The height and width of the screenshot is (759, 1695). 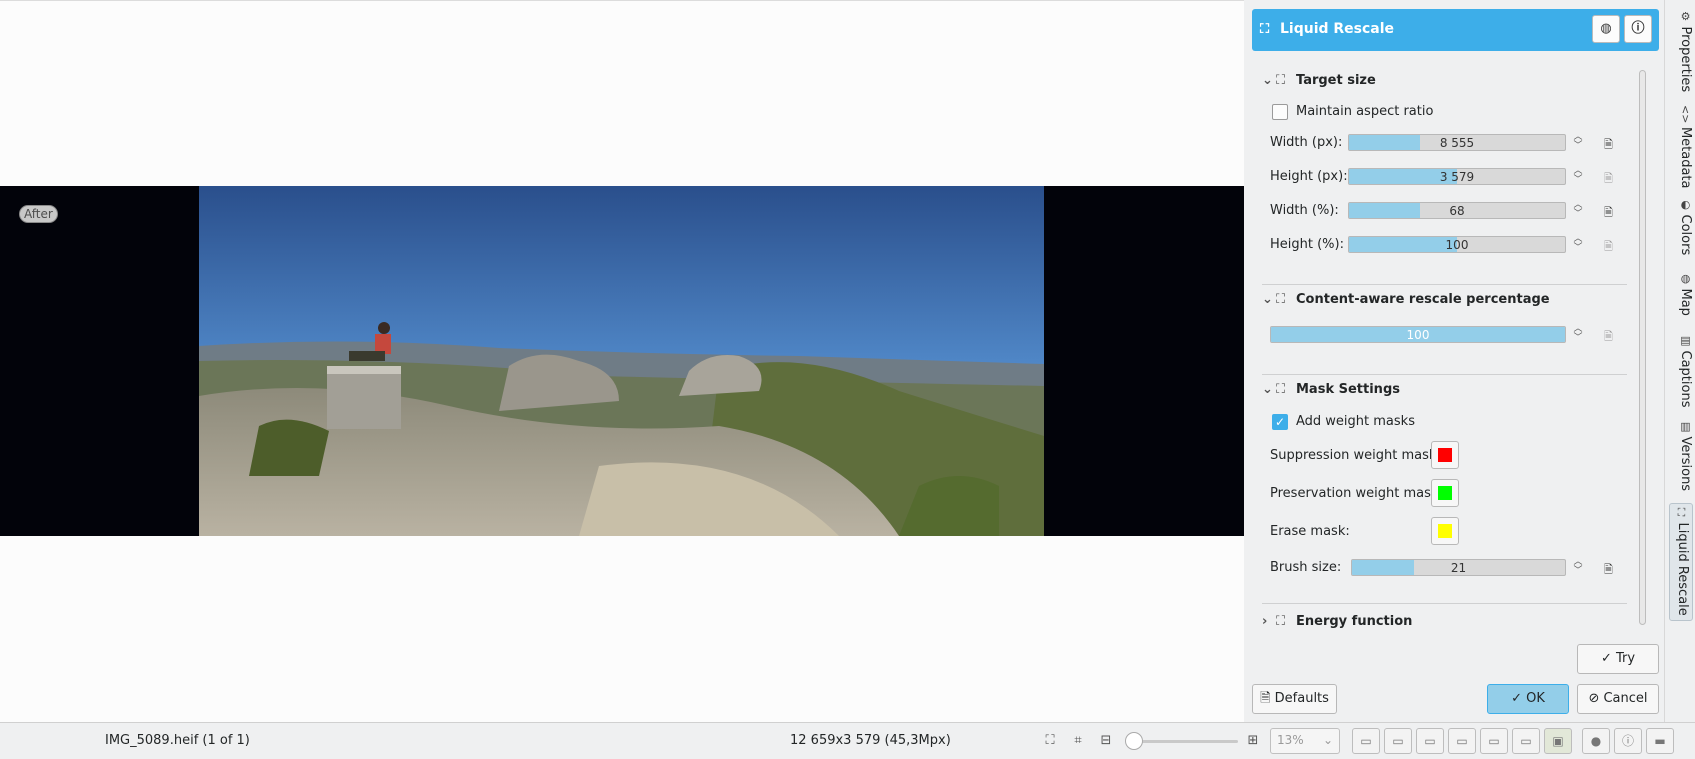 What do you see at coordinates (1455, 30) in the screenshot?
I see `tool-header: ⛶ Liquid Rescale ◍ ⓘ` at bounding box center [1455, 30].